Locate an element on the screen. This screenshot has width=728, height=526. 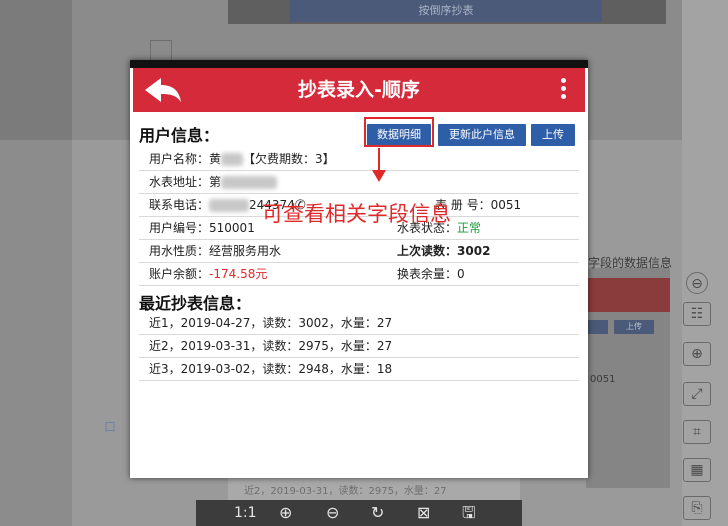
list-view-icon: ☷ is located at coordinates (697, 314).